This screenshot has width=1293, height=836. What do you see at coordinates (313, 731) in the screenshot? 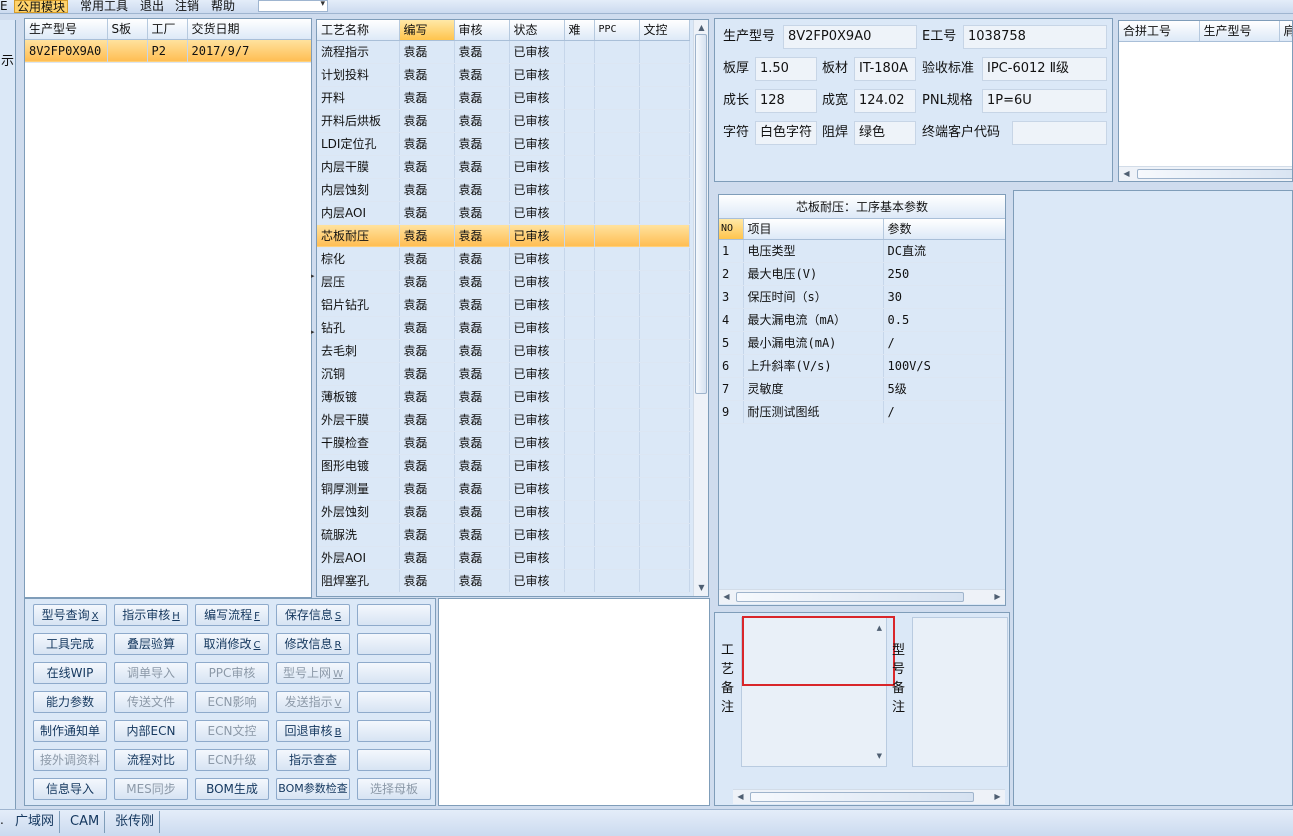
I see `toolbar-button: 回退审核 B` at bounding box center [313, 731].